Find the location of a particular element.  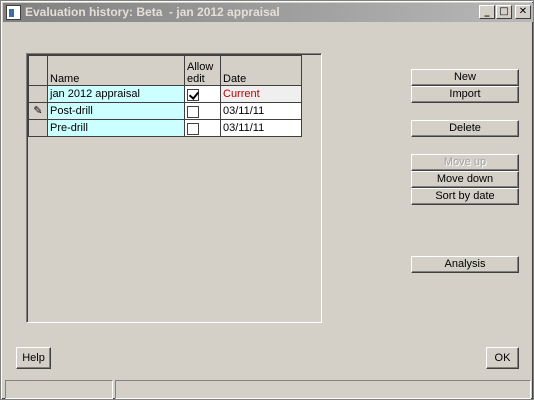

delete-button: Delete is located at coordinates (465, 128).